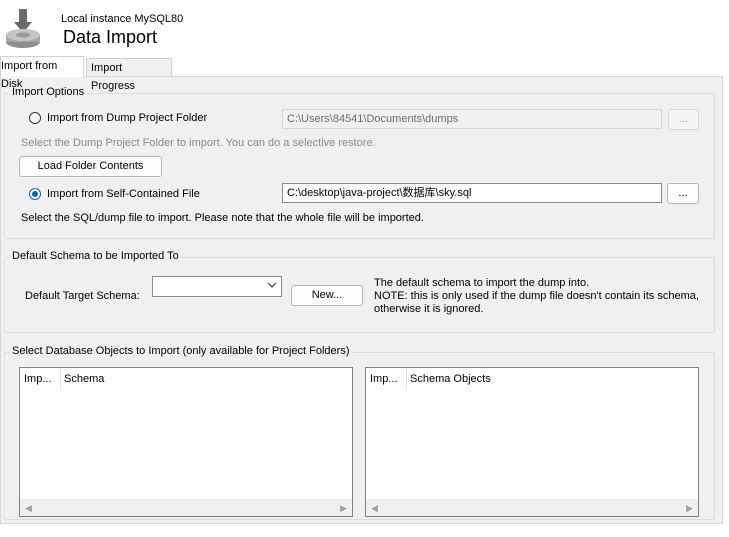 The image size is (729, 537). I want to click on chevron-down-icon, so click(272, 286).